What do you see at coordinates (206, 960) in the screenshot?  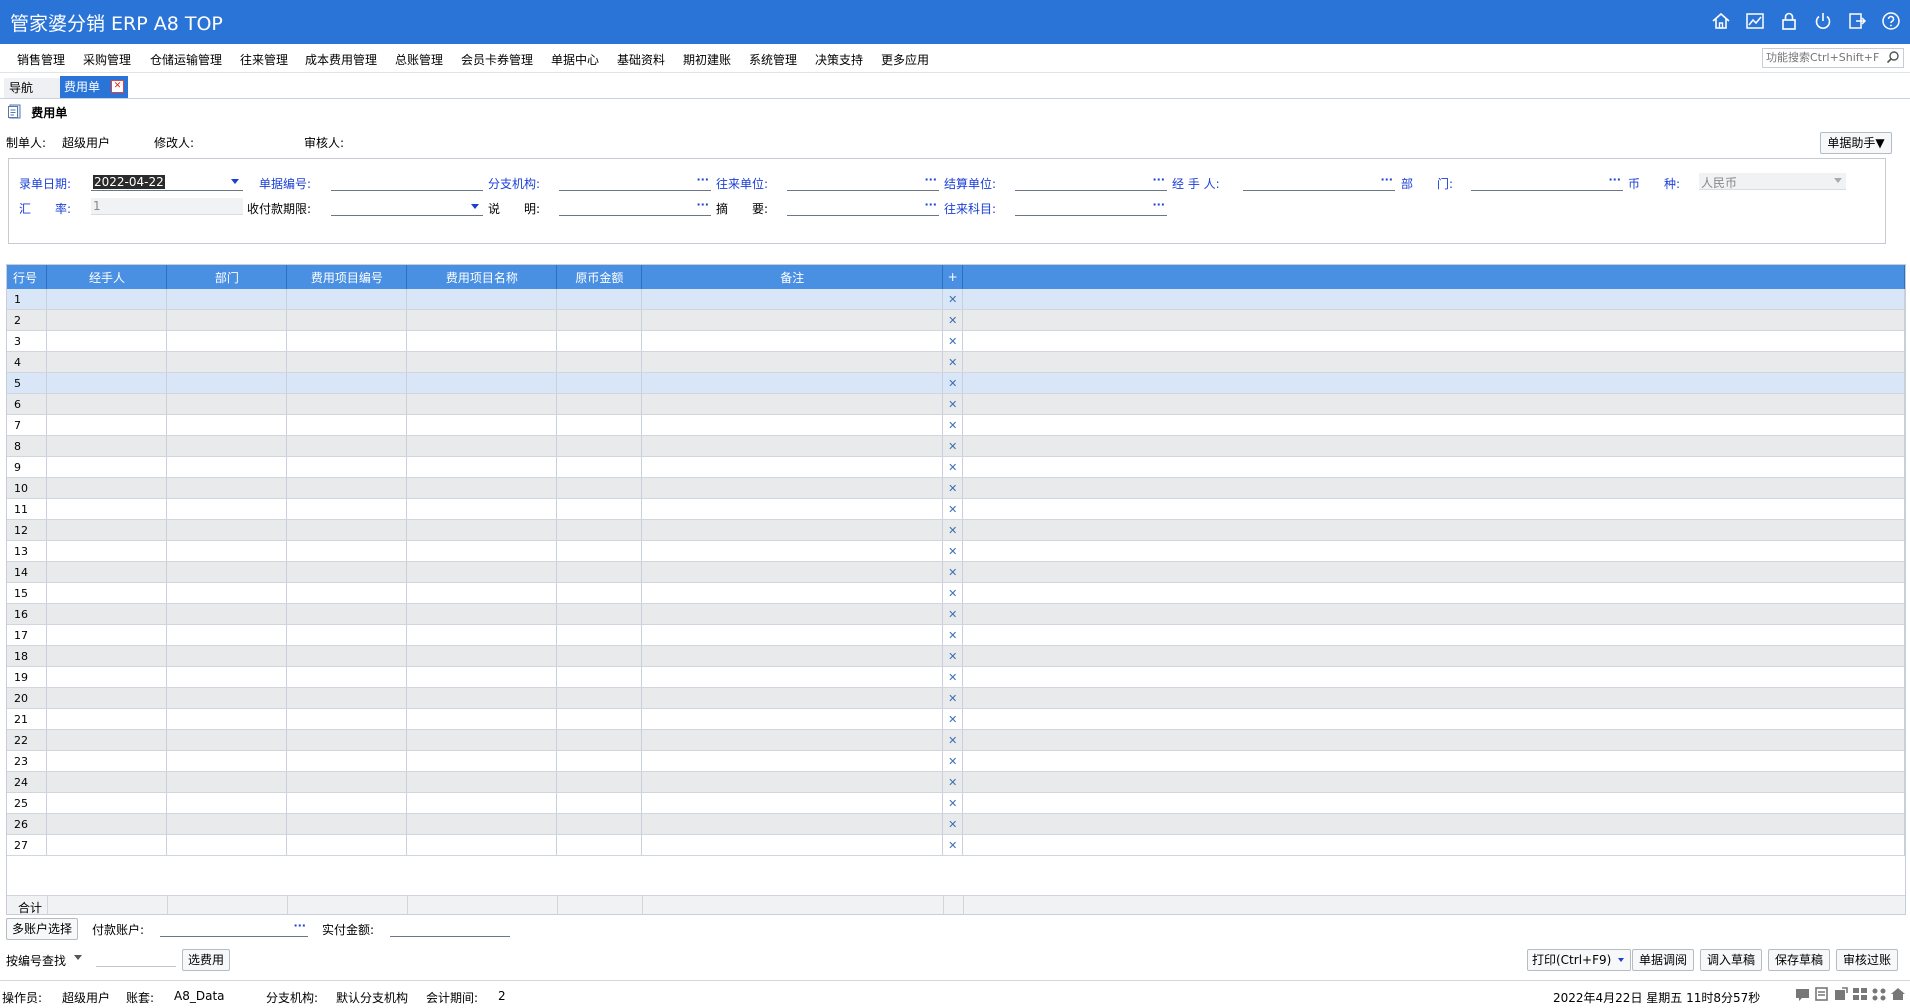 I see `select-fee-button: 选费用` at bounding box center [206, 960].